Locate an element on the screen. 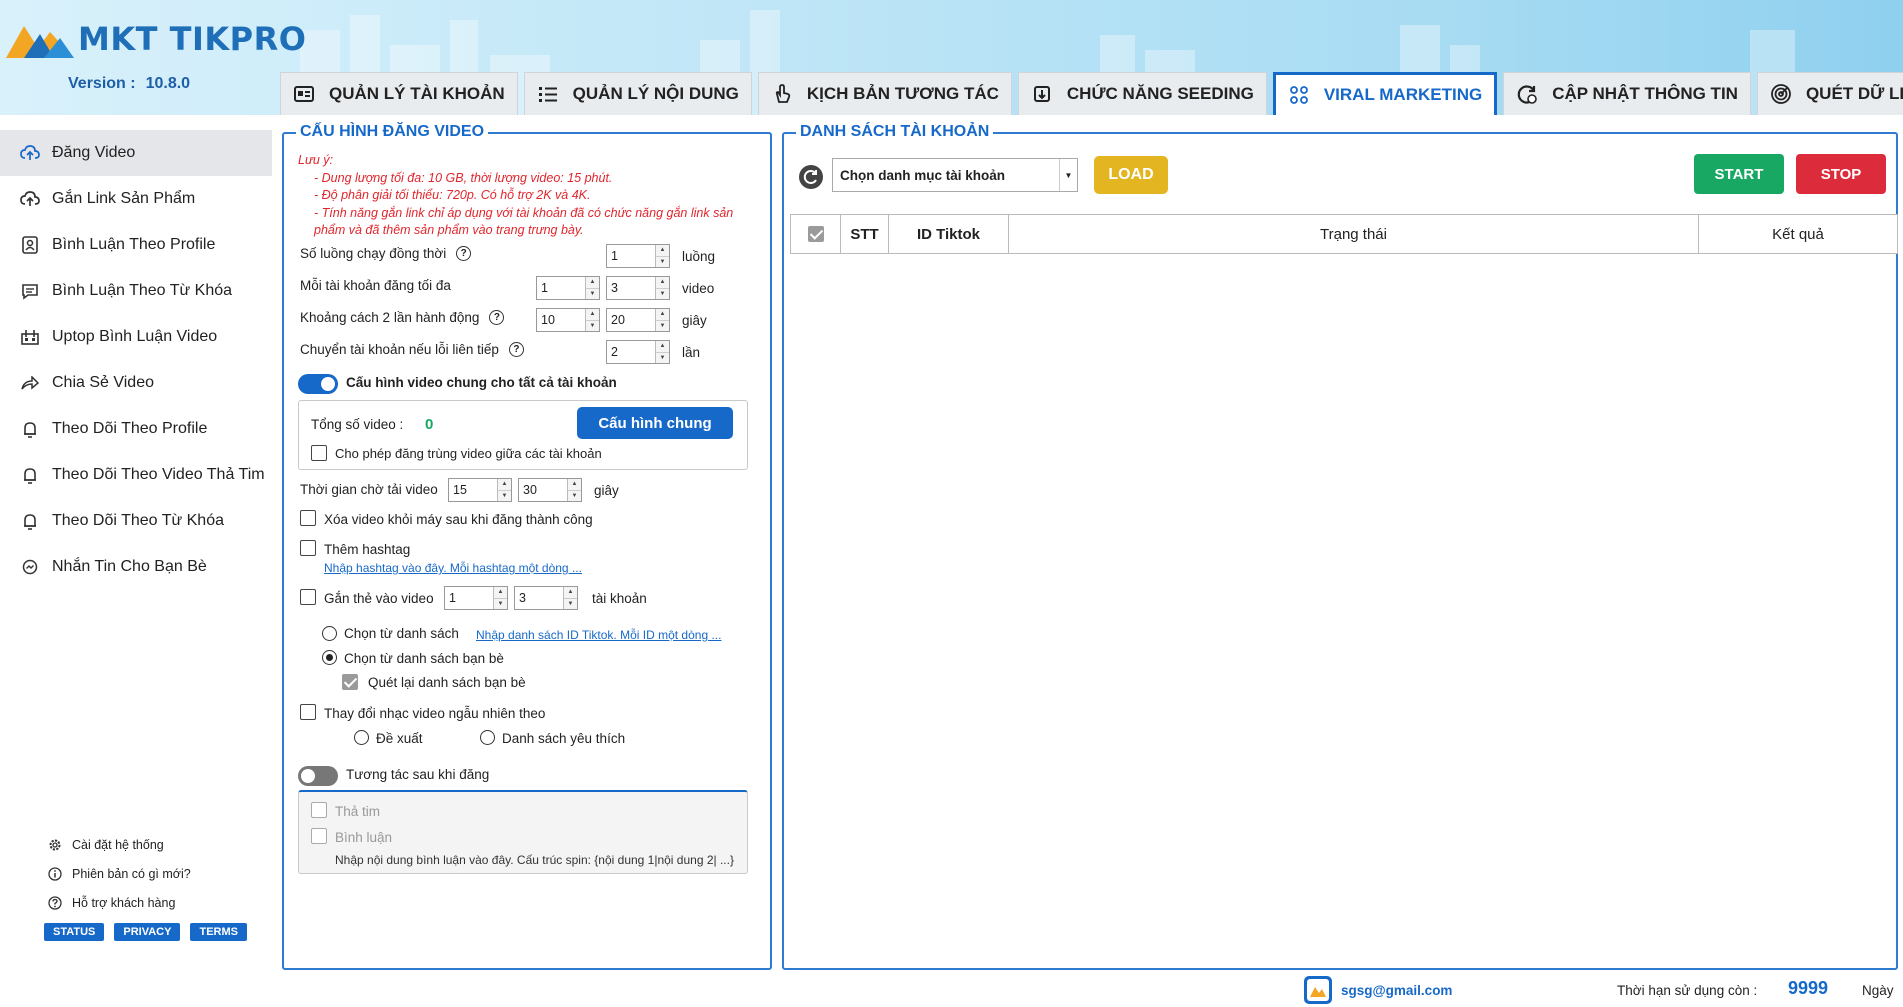 This screenshot has width=1903, height=1007. version-label: Version : is located at coordinates (102, 83).